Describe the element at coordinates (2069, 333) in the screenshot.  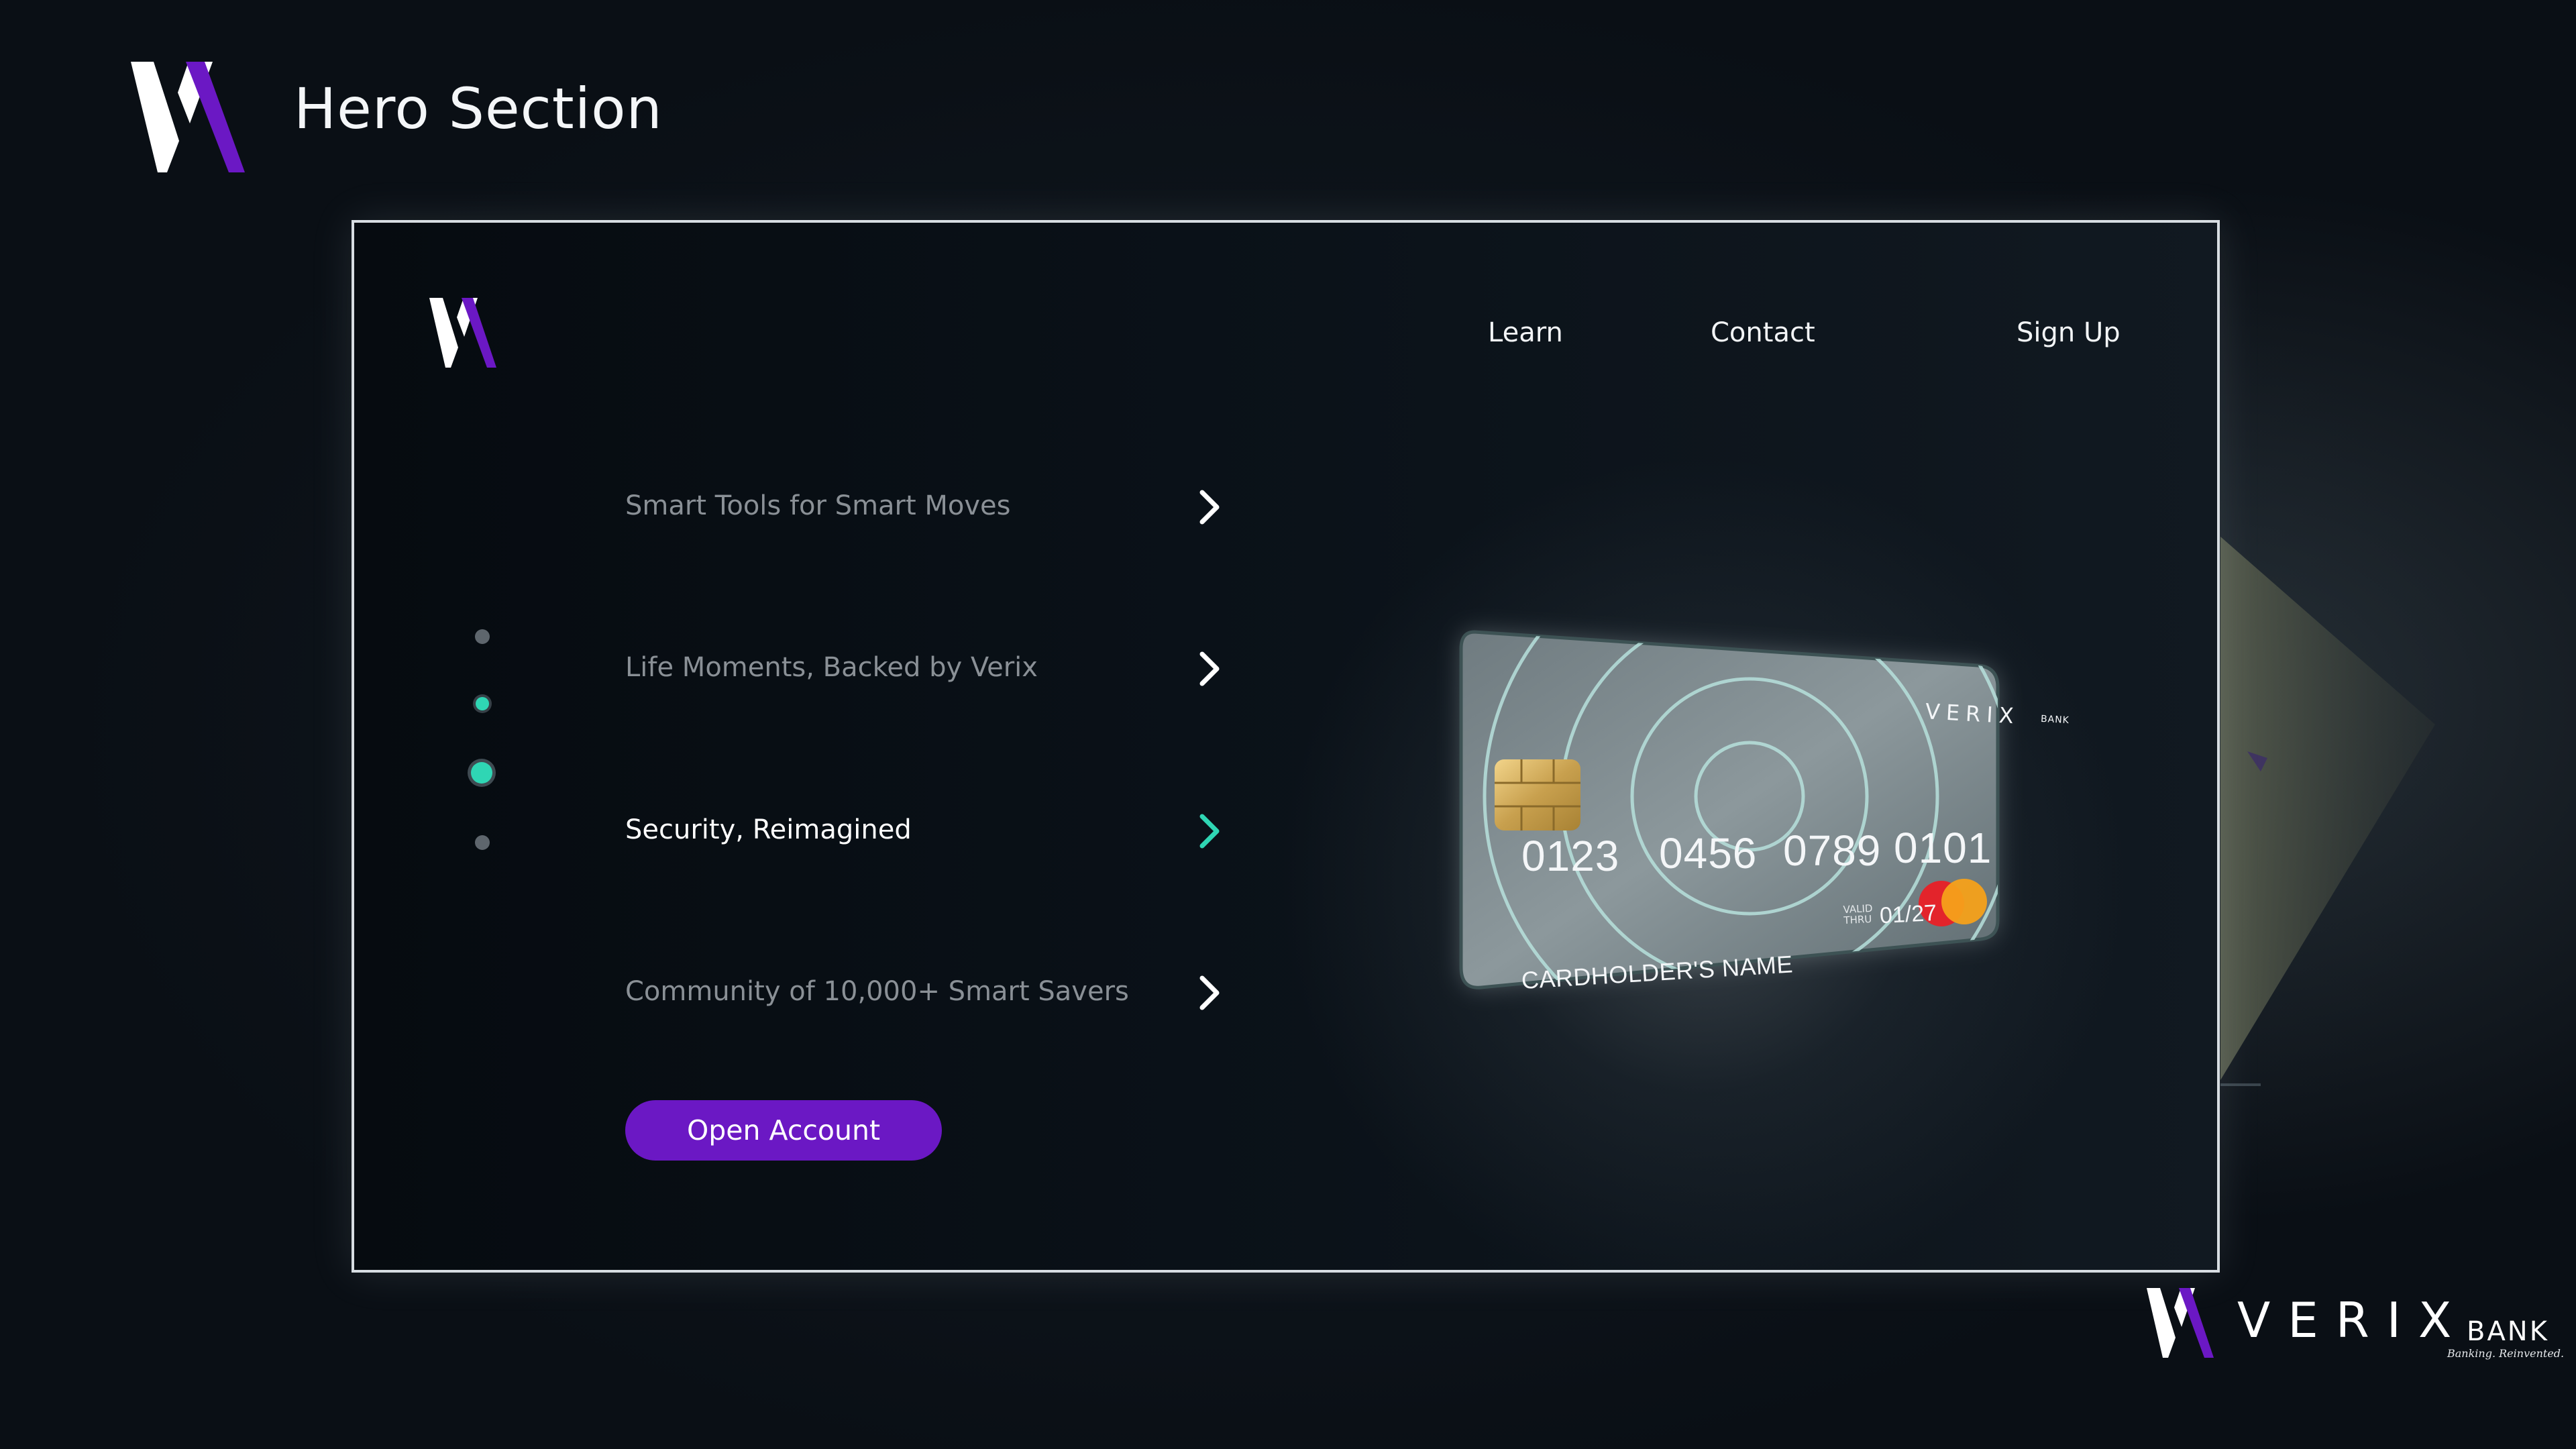
I see `nav-sign-up-link: Sign Up` at that location.